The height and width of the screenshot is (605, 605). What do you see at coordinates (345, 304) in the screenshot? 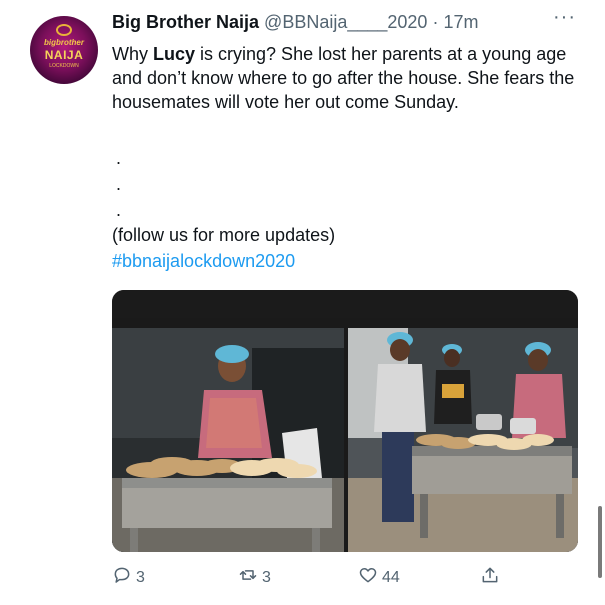
I see `media-top-bar` at bounding box center [345, 304].